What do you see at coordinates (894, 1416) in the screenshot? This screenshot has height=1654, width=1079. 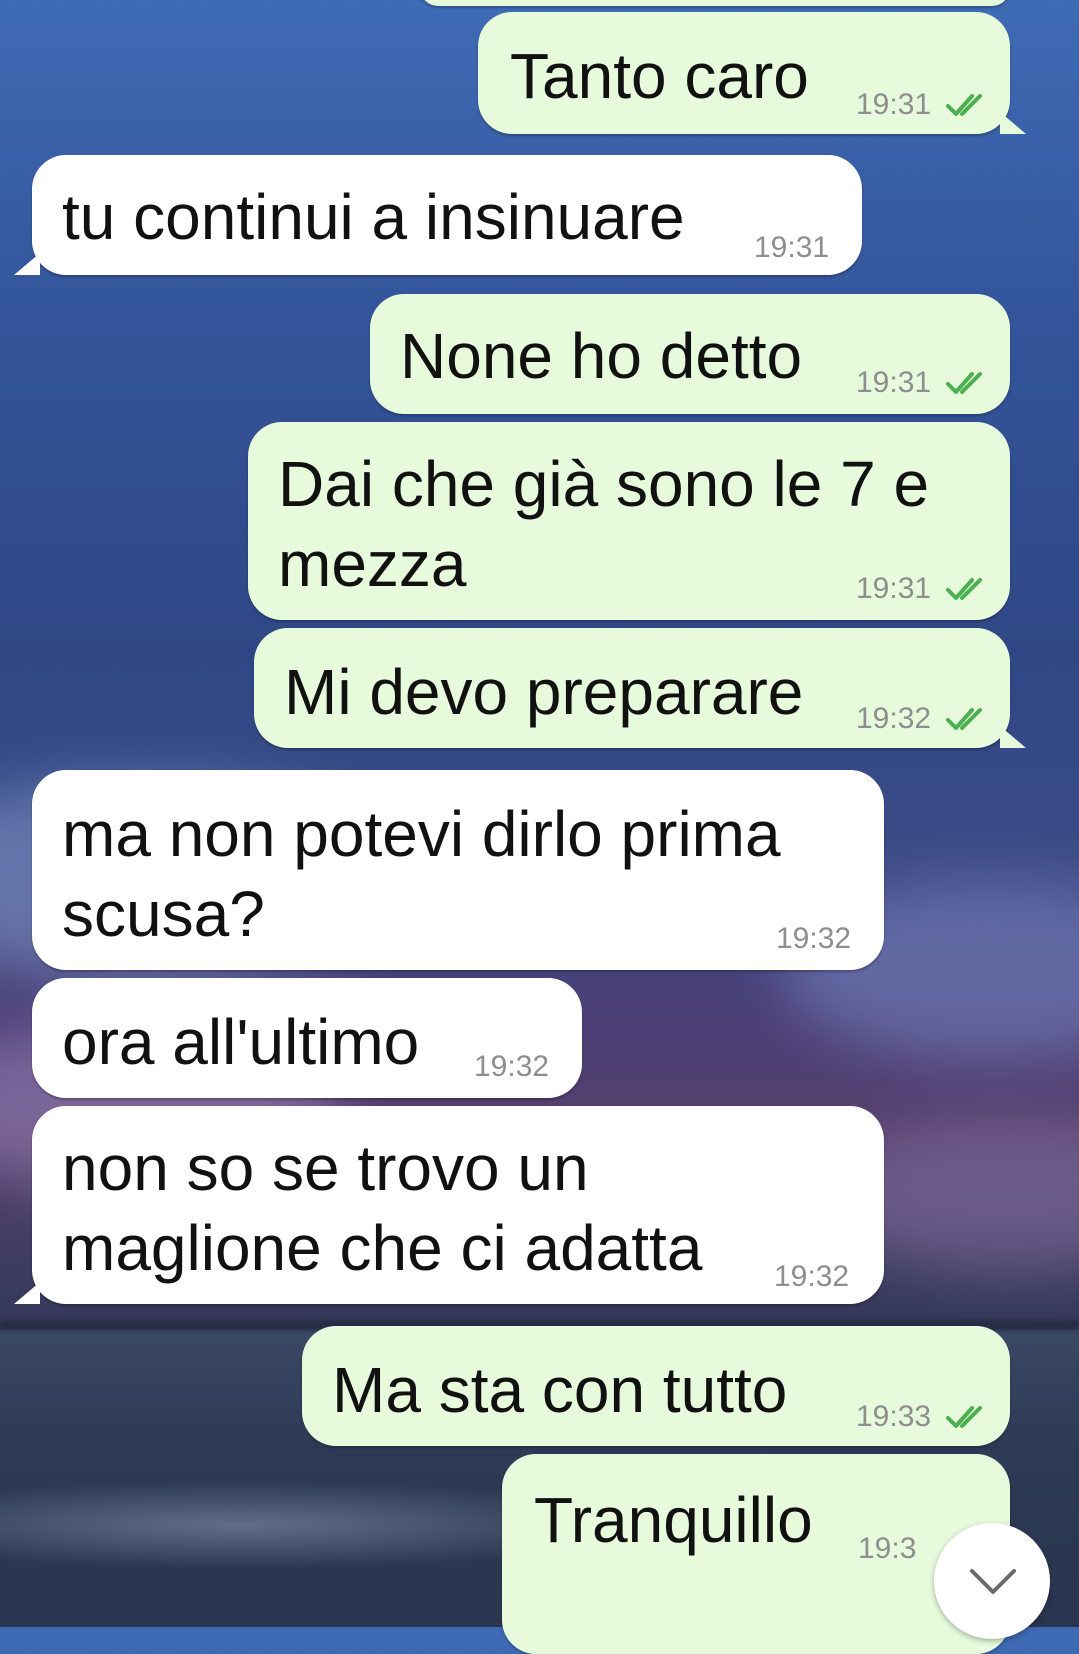 I see `message-time: 19:33` at bounding box center [894, 1416].